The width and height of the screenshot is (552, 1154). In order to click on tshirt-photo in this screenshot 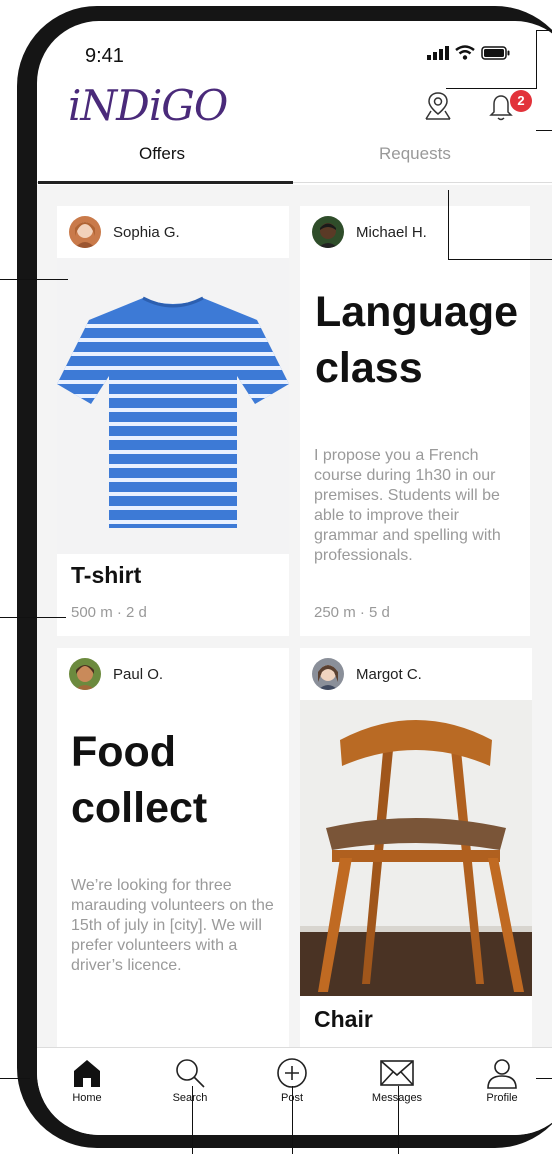, I will do `click(173, 406)`.